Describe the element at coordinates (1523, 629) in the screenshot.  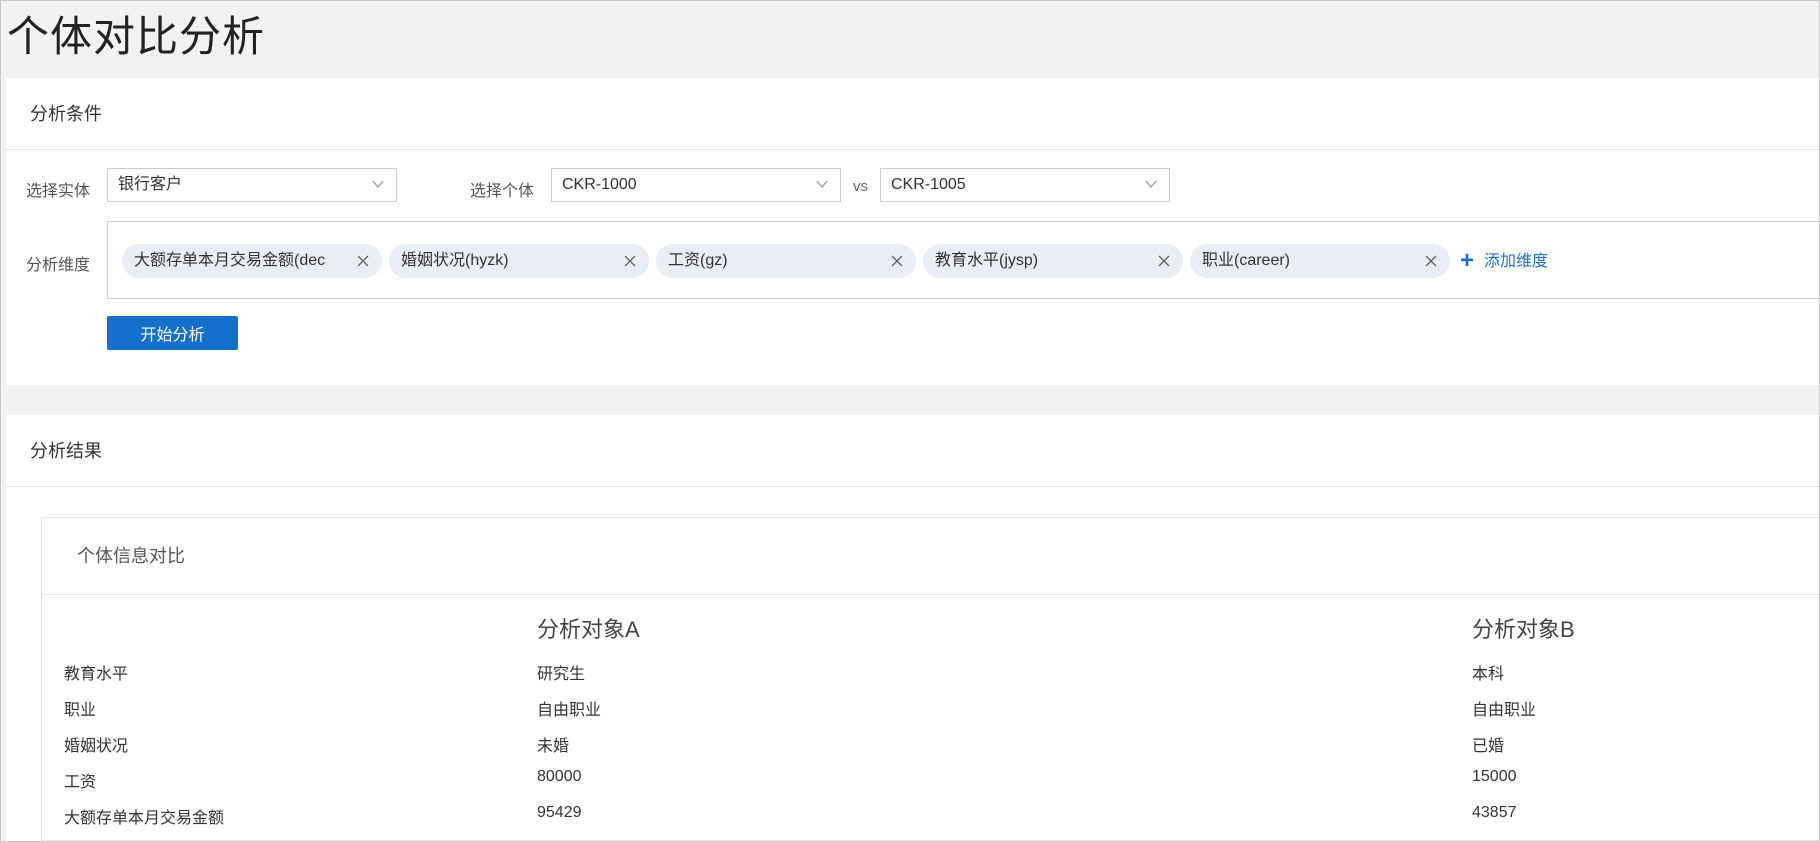
I see `column-header-b: 分析对象B` at that location.